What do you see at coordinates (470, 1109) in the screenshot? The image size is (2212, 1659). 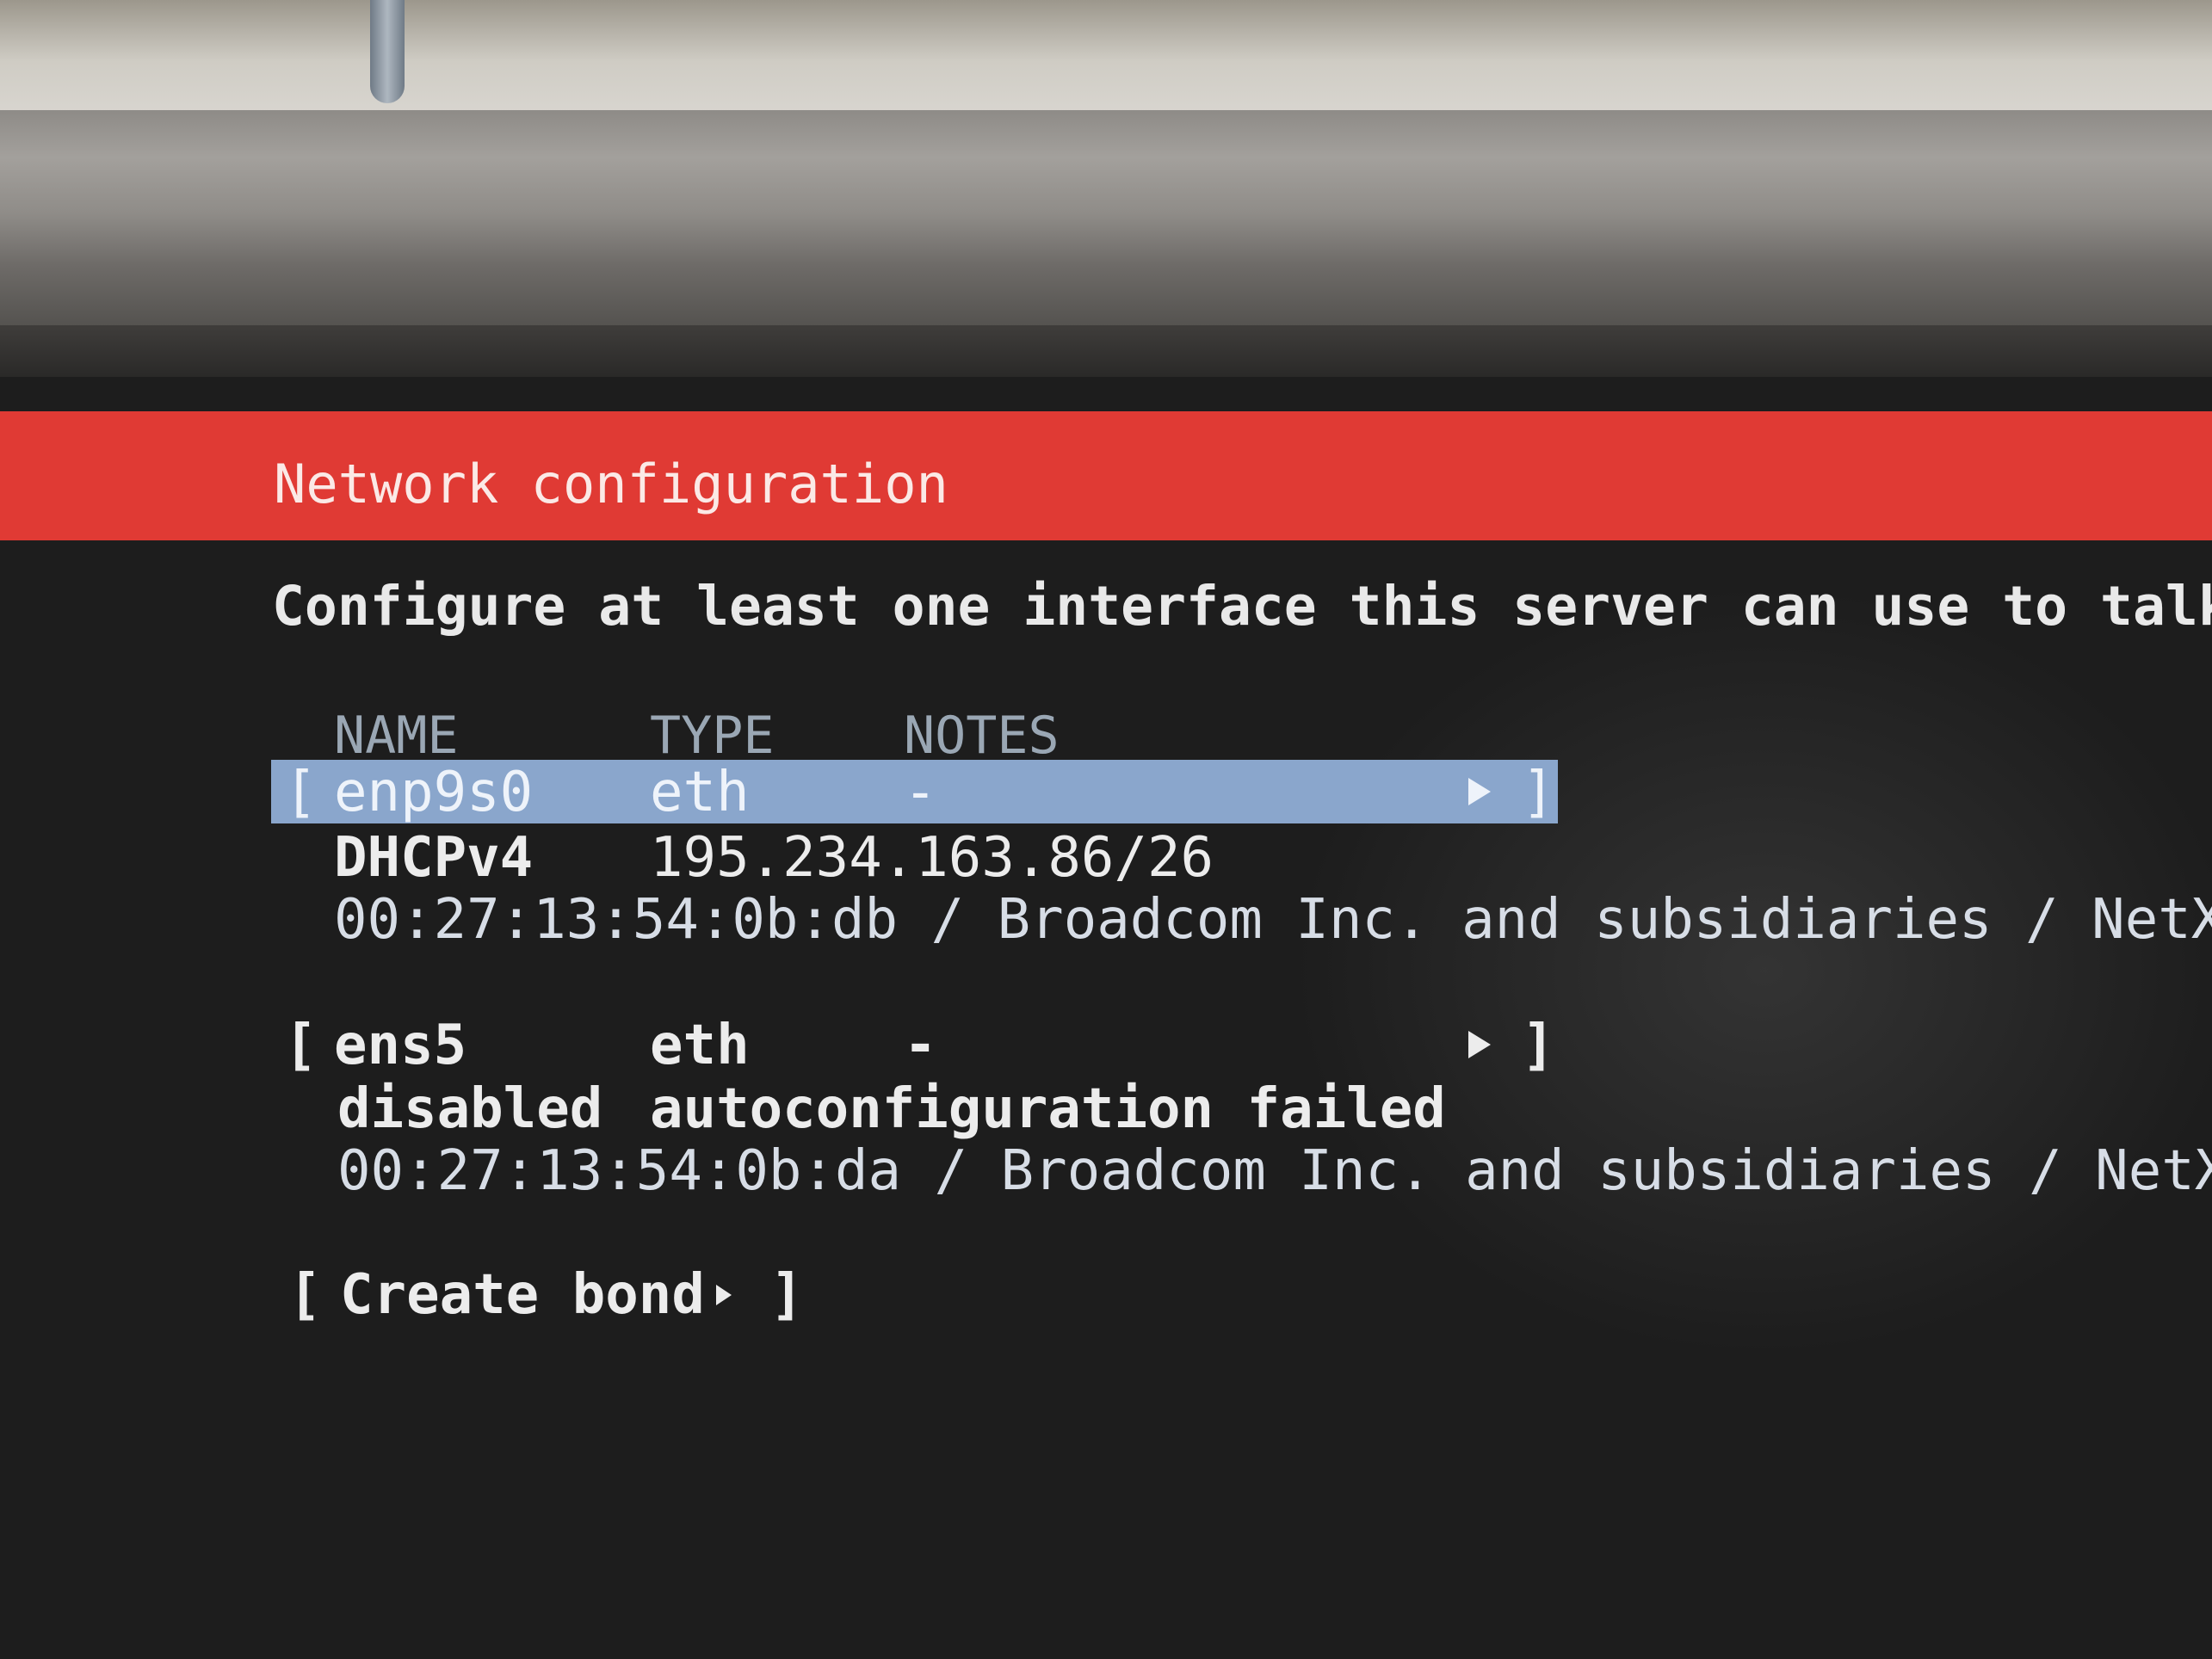 I see `interface-status-label: disabled` at bounding box center [470, 1109].